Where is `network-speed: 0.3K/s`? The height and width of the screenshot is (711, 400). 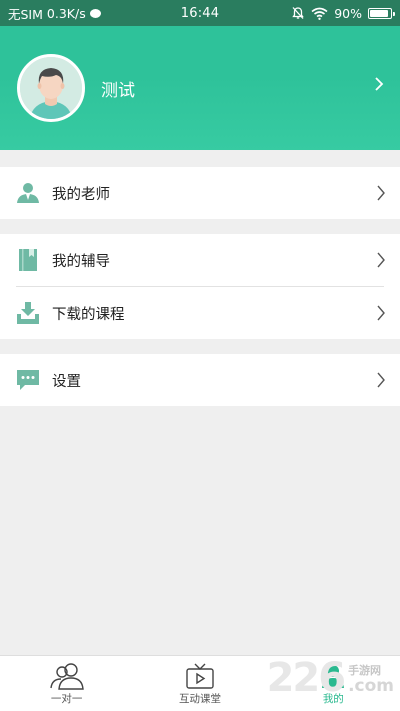
network-speed: 0.3K/s is located at coordinates (66, 13).